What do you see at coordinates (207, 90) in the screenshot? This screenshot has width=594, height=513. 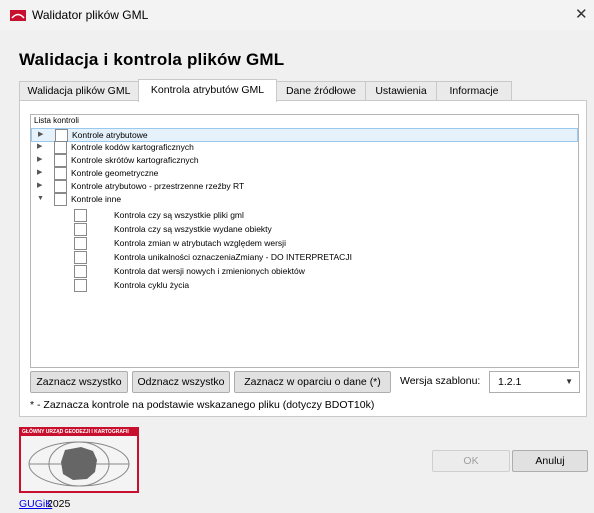 I see `tab-kontrola-atrybutow: Kontrola atrybutów GML` at bounding box center [207, 90].